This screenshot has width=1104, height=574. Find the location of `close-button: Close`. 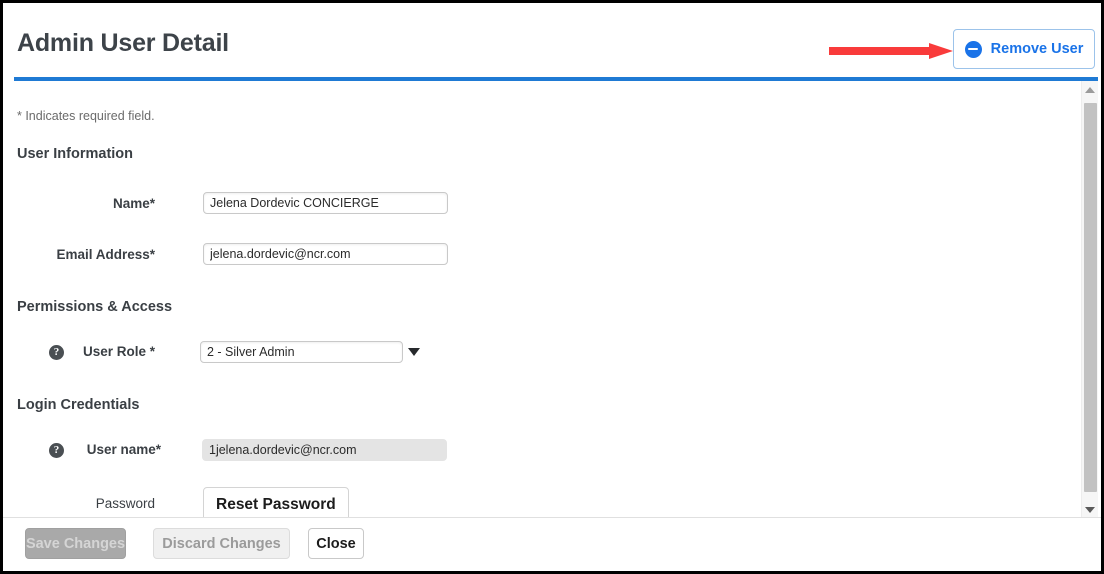

close-button: Close is located at coordinates (336, 543).